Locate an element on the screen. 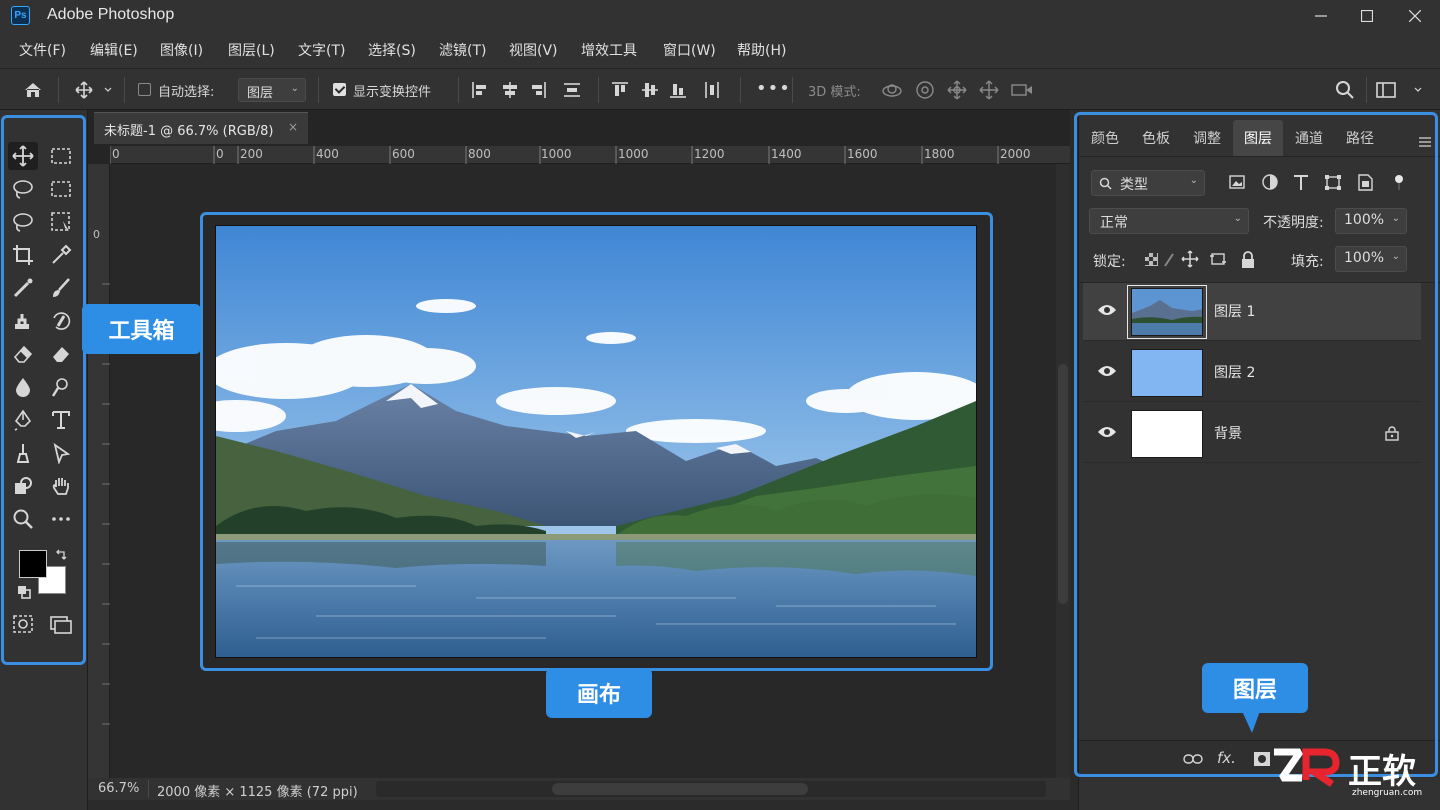 This screenshot has width=1440, height=810. link-layers-icon is located at coordinates (1193, 759).